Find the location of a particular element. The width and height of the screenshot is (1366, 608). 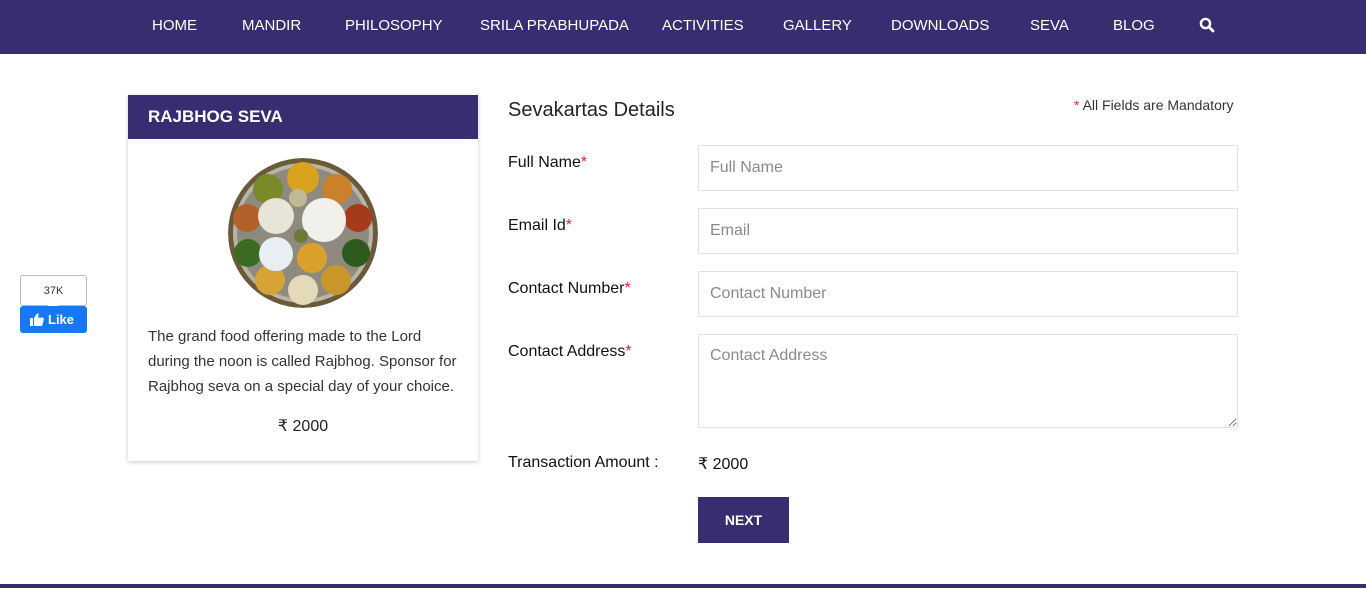

contact-address-textarea is located at coordinates (968, 381).